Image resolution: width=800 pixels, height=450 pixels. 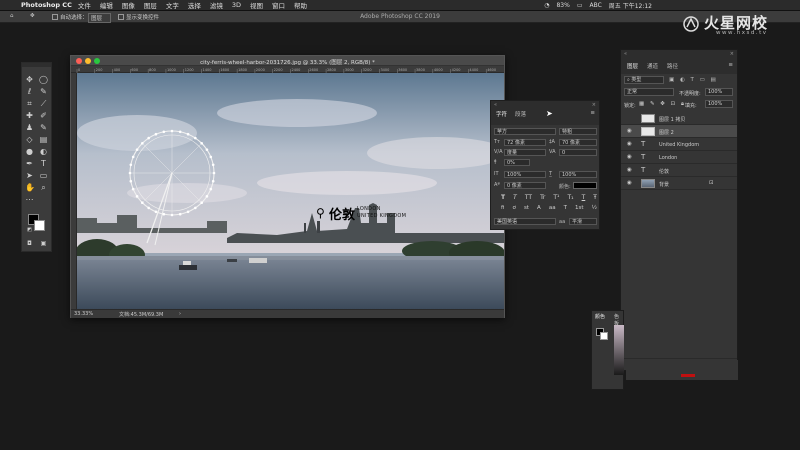 What do you see at coordinates (682, 370) in the screenshot?
I see `color-field` at bounding box center [682, 370].